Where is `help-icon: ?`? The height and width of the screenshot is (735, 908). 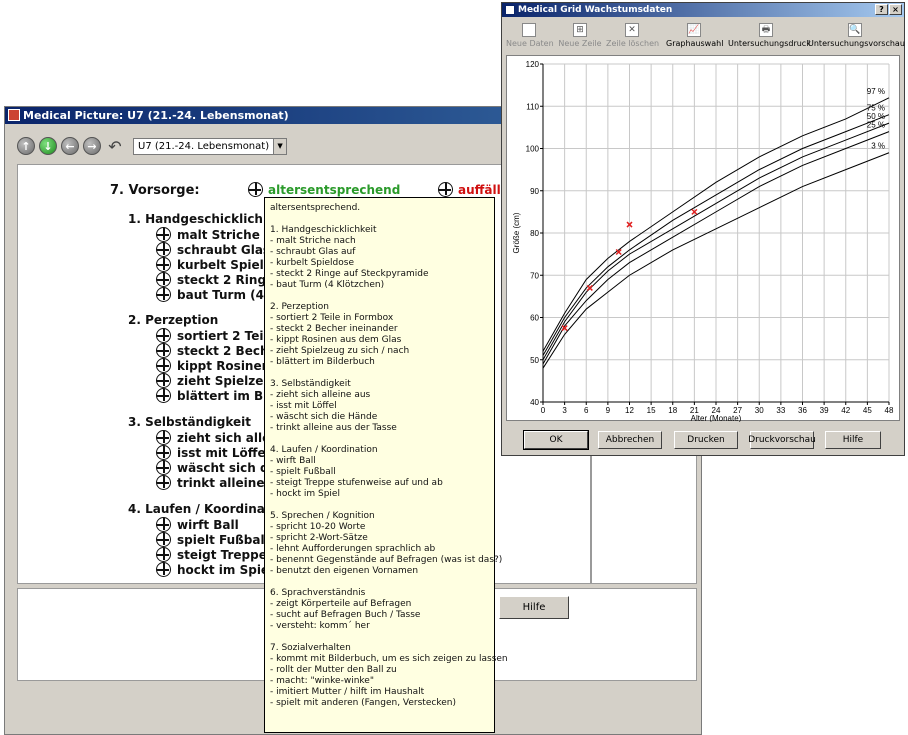 help-icon: ? is located at coordinates (881, 9).